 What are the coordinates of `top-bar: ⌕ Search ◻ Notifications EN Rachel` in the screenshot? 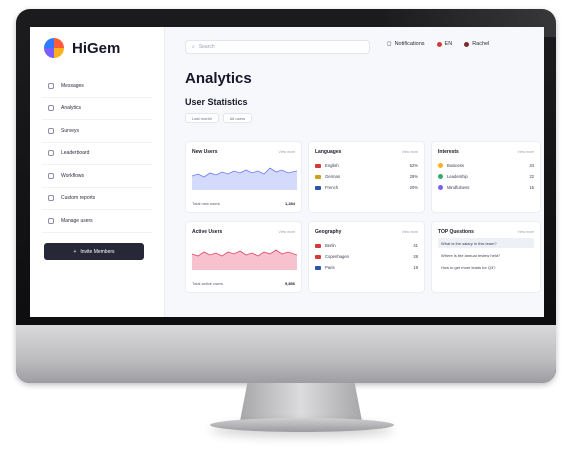 It's located at (354, 46).